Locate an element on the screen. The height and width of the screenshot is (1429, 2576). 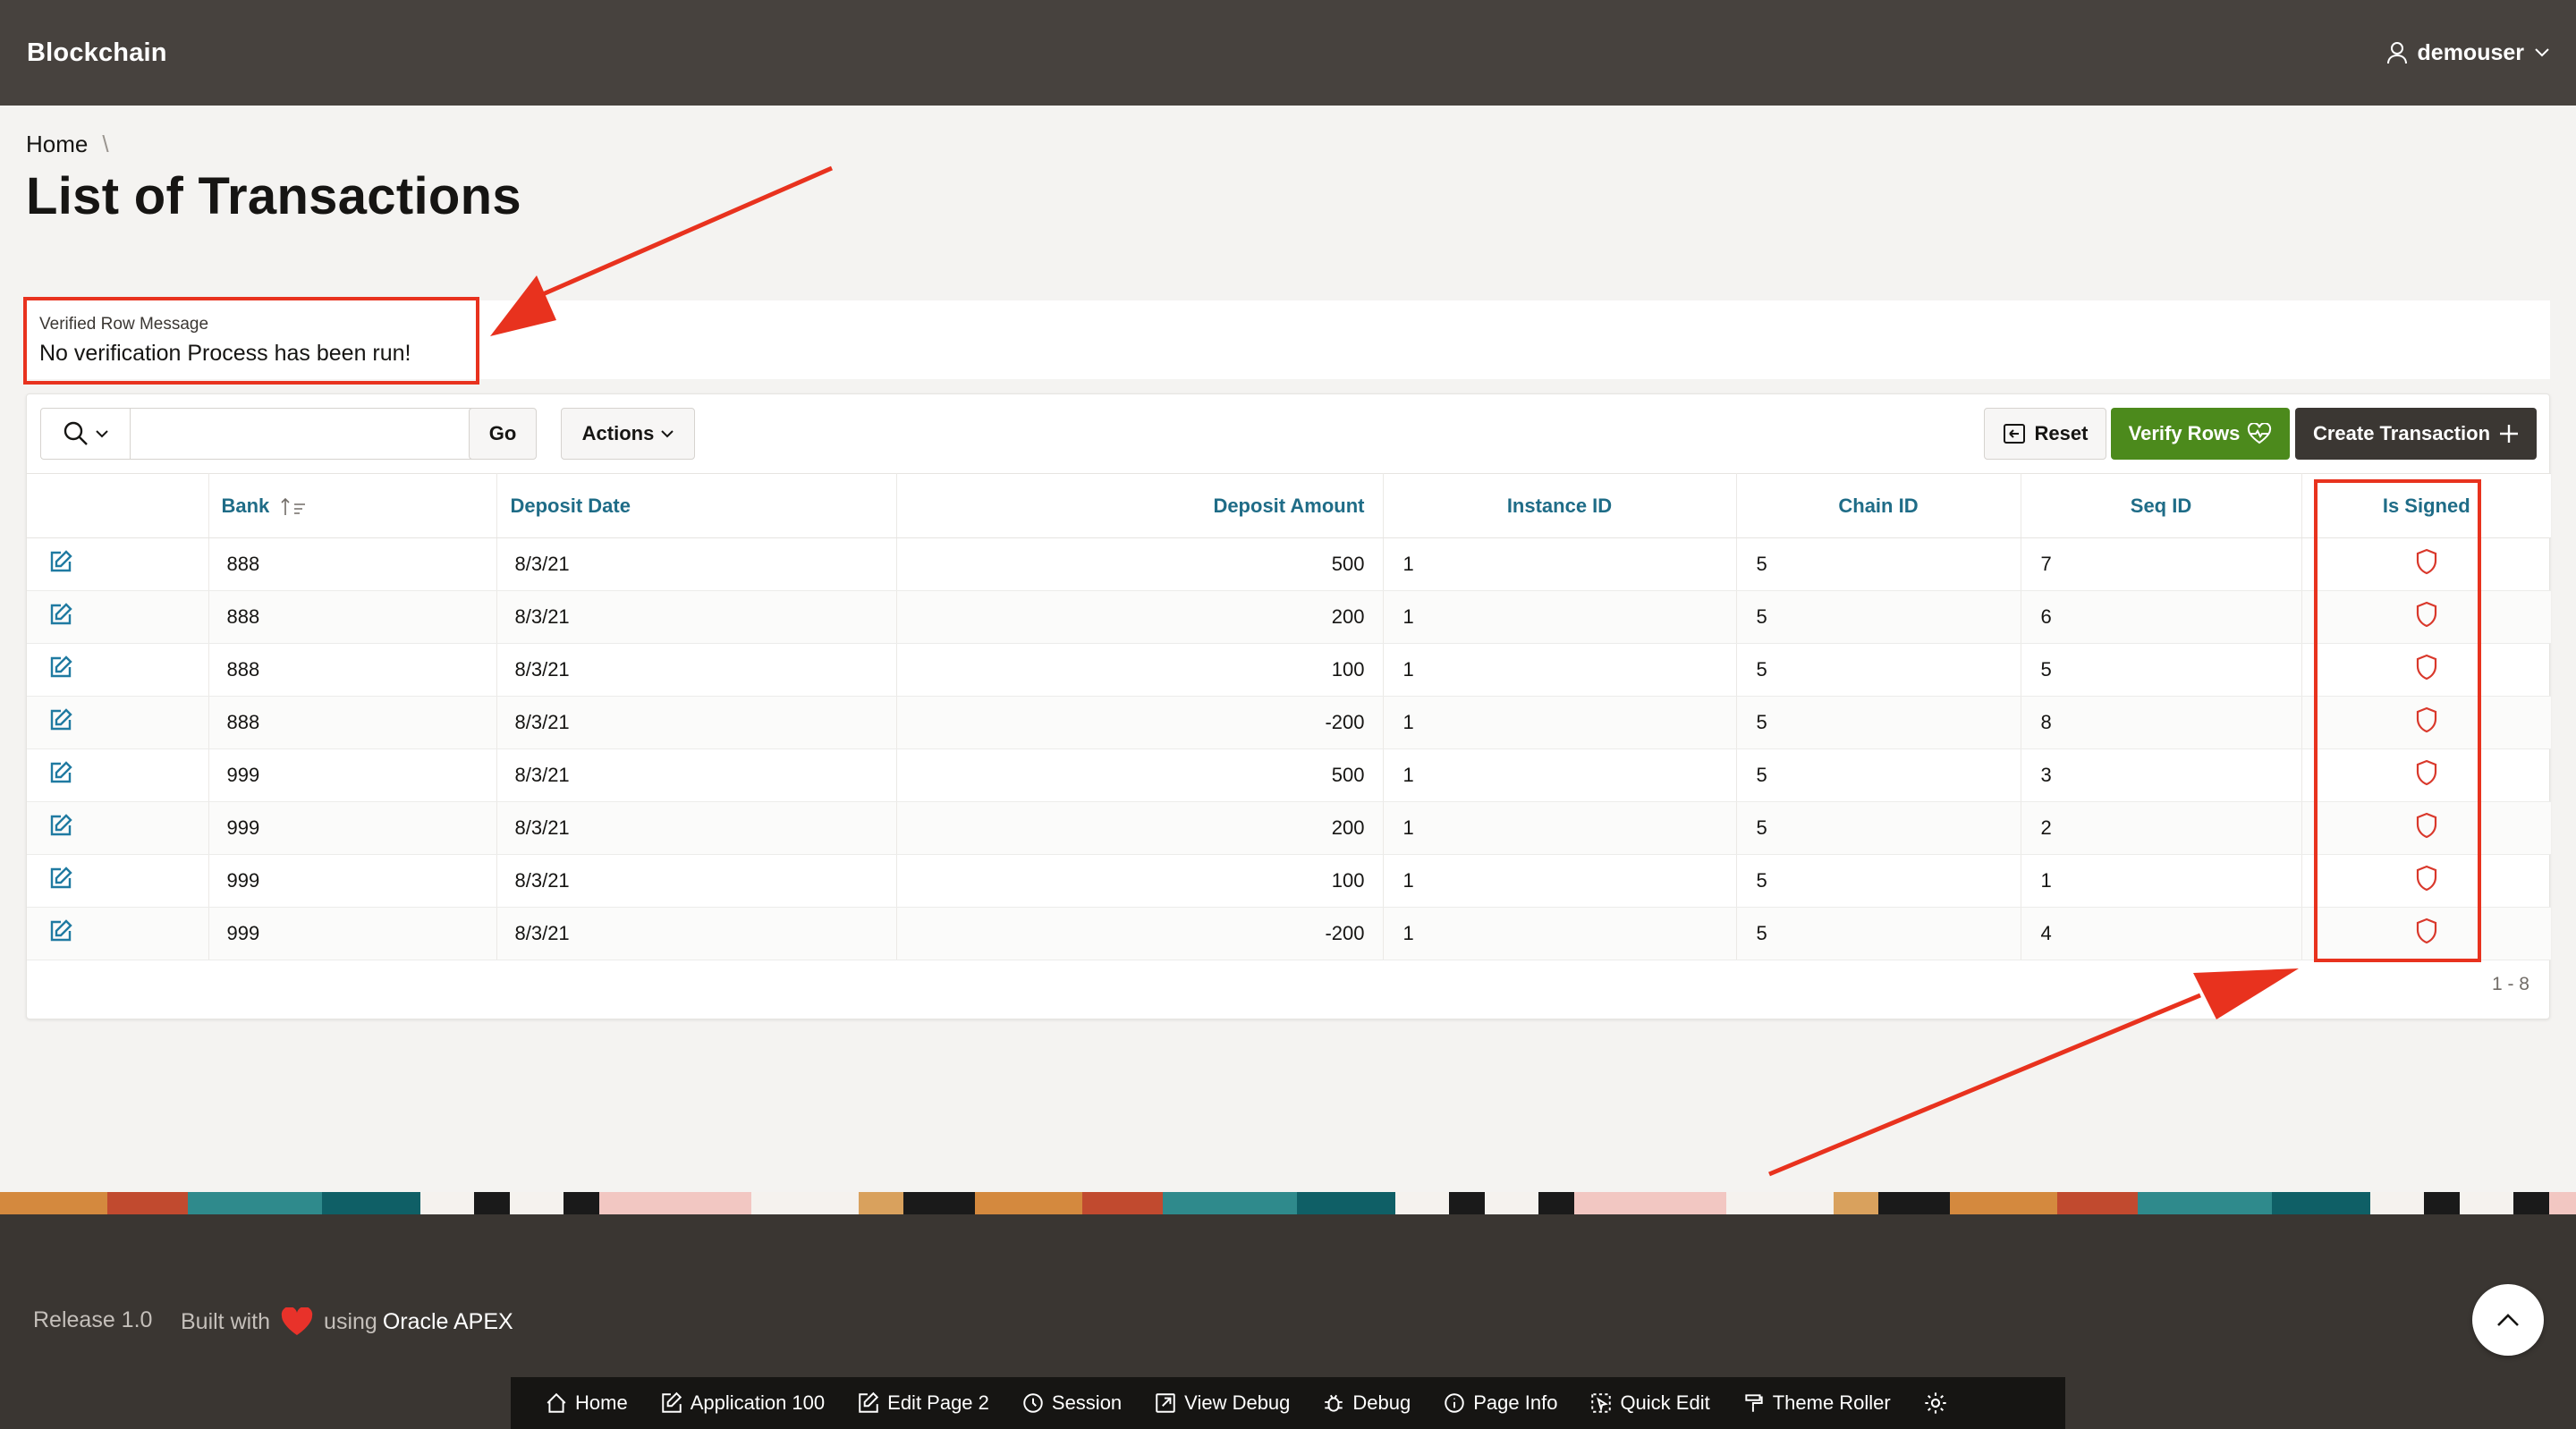
cell-bank: 999 is located at coordinates (352, 775).